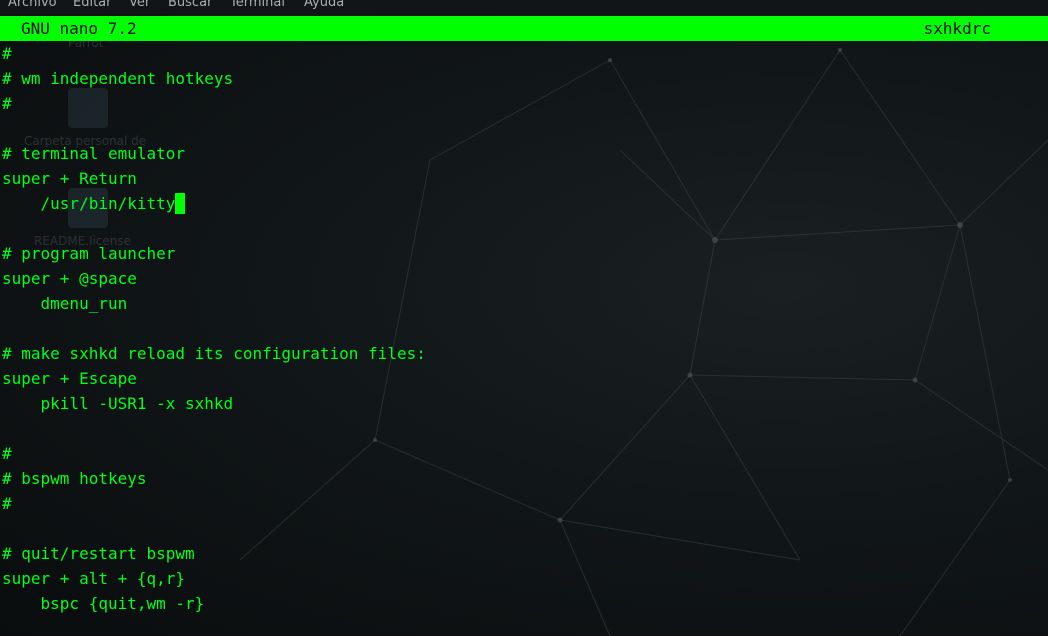 The width and height of the screenshot is (1048, 636). What do you see at coordinates (89, 253) in the screenshot?
I see `editor-line-text: # program launcher` at bounding box center [89, 253].